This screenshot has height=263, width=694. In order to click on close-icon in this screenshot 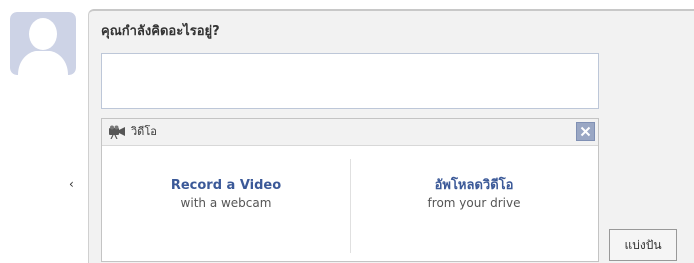, I will do `click(585, 131)`.